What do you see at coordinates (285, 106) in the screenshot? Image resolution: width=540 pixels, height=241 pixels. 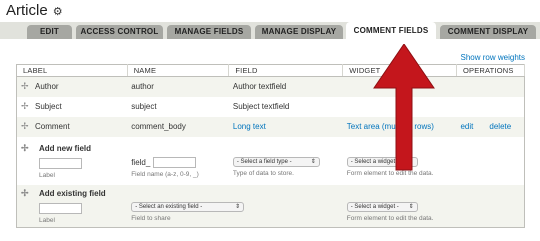 I see `row-field: Subject textfield` at bounding box center [285, 106].